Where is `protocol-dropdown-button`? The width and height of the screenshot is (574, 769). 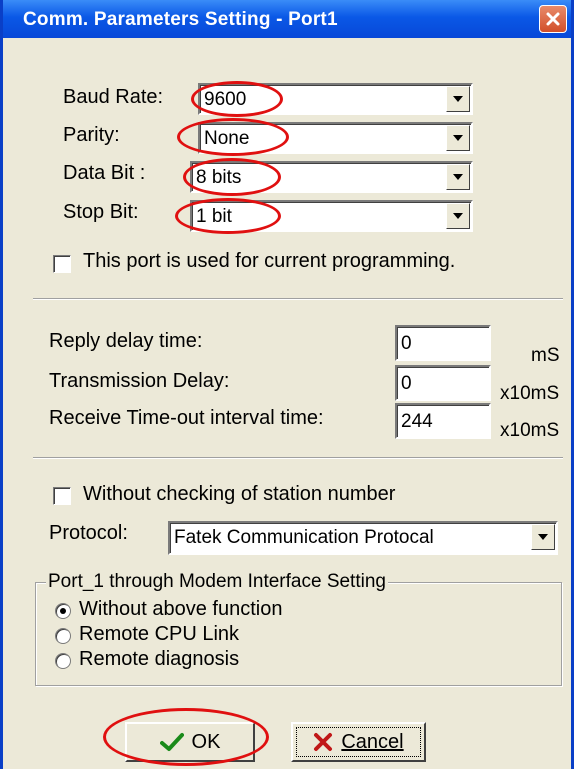
protocol-dropdown-button is located at coordinates (543, 537).